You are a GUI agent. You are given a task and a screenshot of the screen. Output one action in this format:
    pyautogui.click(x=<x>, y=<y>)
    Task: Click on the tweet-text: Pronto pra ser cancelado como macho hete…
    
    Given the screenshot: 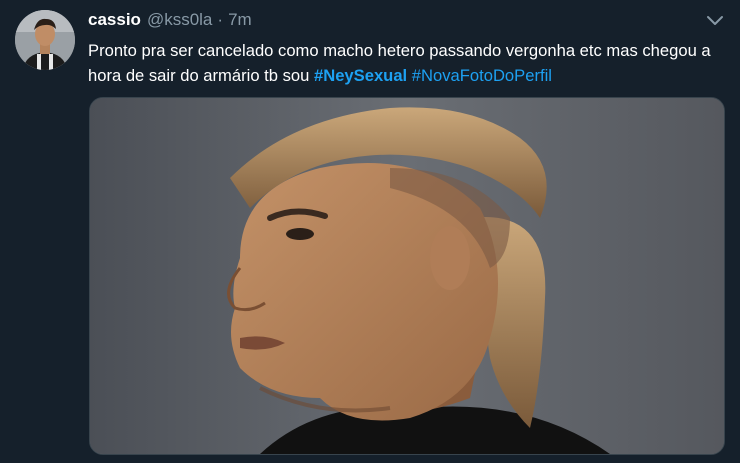 What is the action you would take?
    pyautogui.click(x=403, y=63)
    